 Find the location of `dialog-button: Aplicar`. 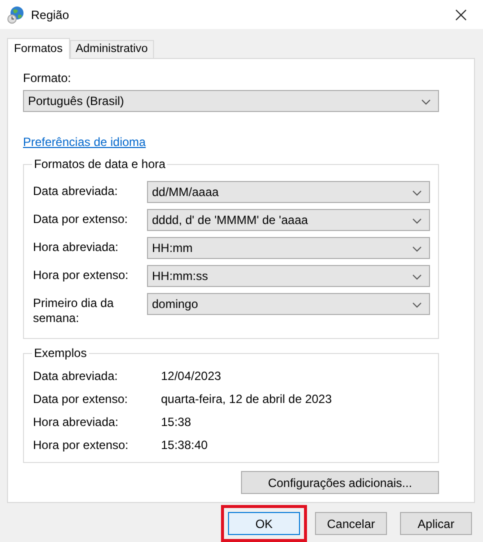

dialog-button: Aplicar is located at coordinates (436, 523).